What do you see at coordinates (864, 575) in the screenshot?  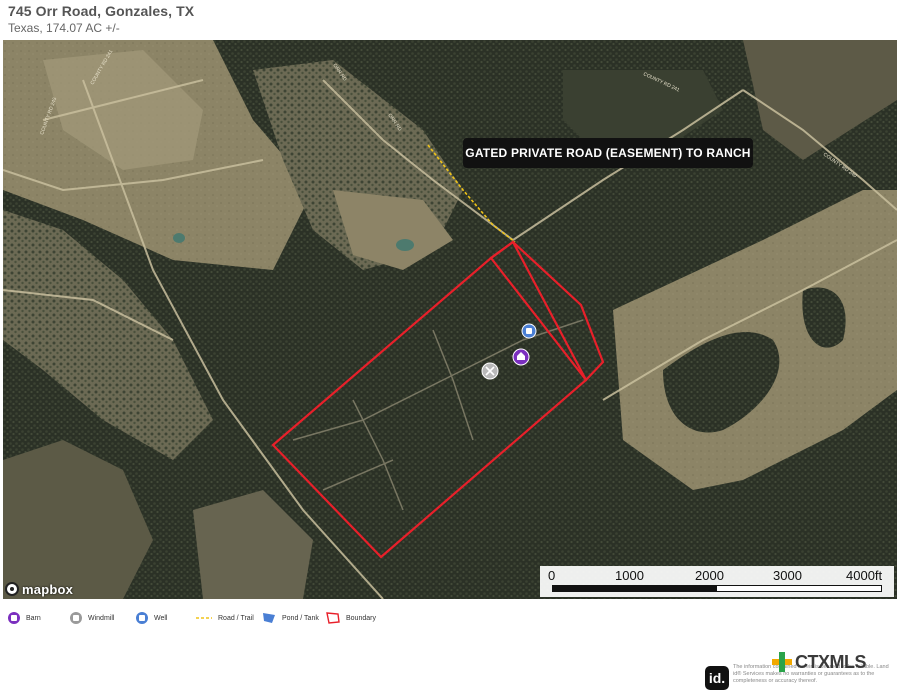 I see `scale-label: 4000ft` at bounding box center [864, 575].